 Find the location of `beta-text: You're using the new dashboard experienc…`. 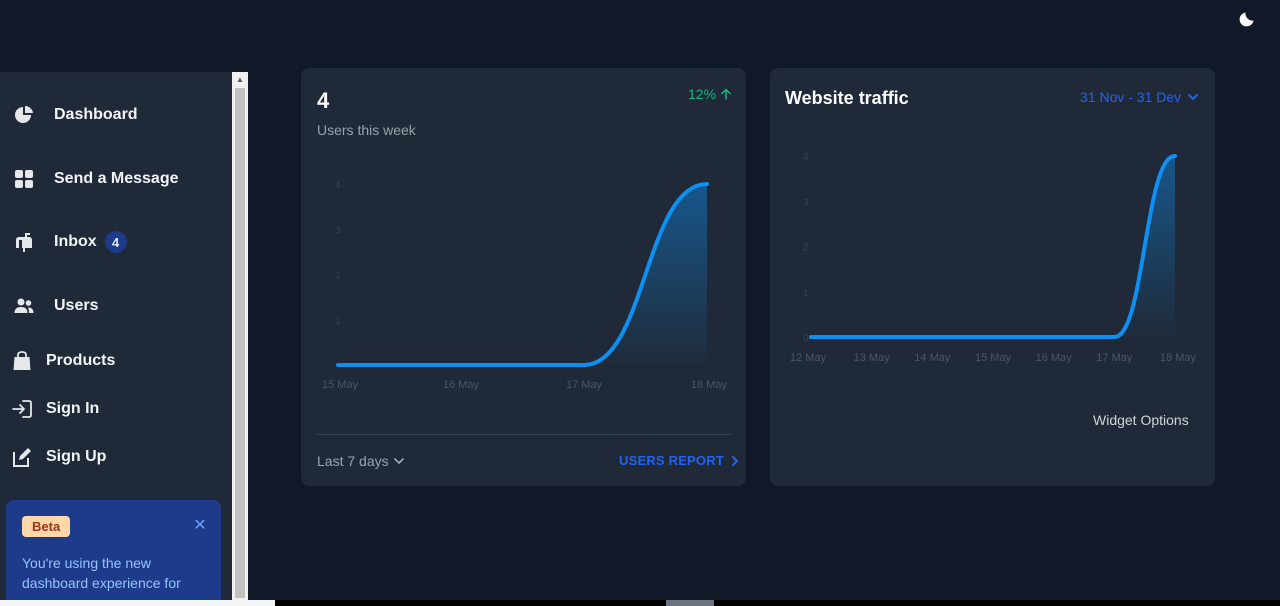

beta-text: You're using the new dashboard experienc… is located at coordinates (101, 573).